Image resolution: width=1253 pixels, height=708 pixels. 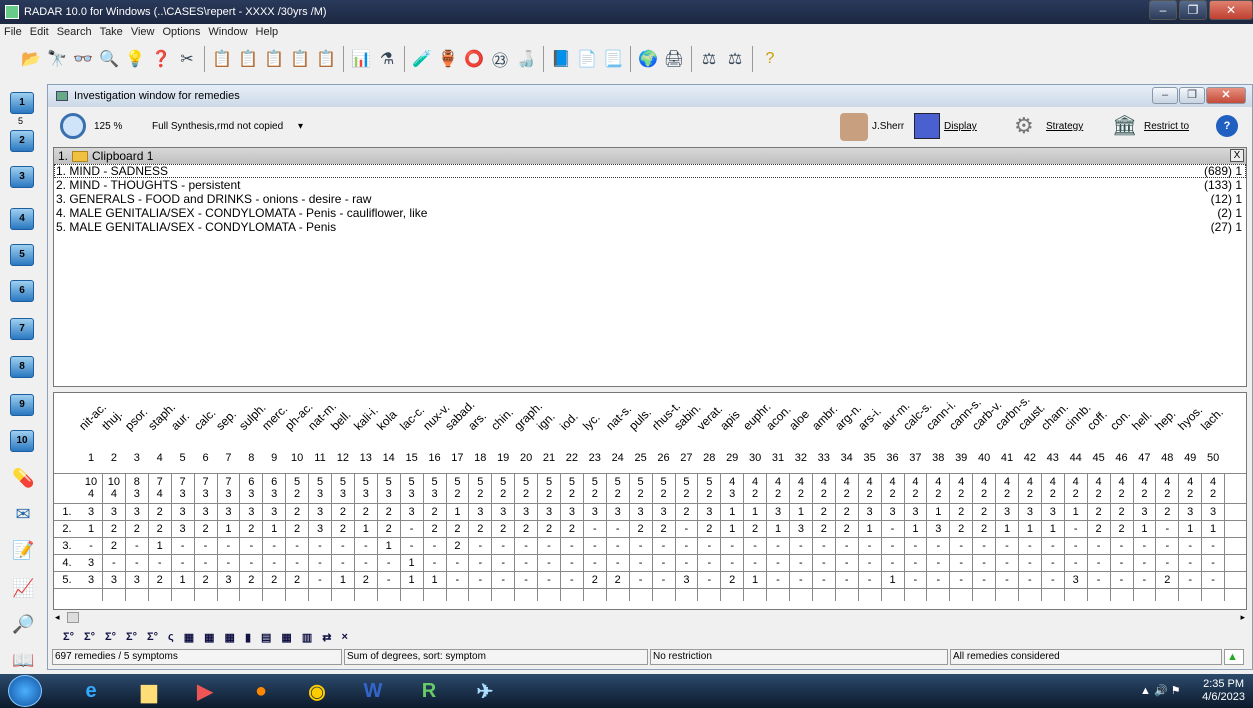 What do you see at coordinates (1190, 418) in the screenshot?
I see `remedy-name: hyos.` at bounding box center [1190, 418].